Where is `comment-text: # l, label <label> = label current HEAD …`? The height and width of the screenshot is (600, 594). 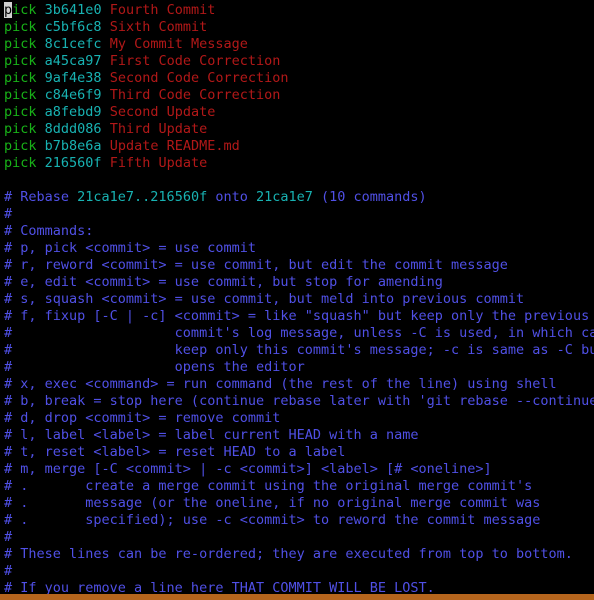
comment-text: # l, label <label> = label current HEAD … is located at coordinates (211, 435).